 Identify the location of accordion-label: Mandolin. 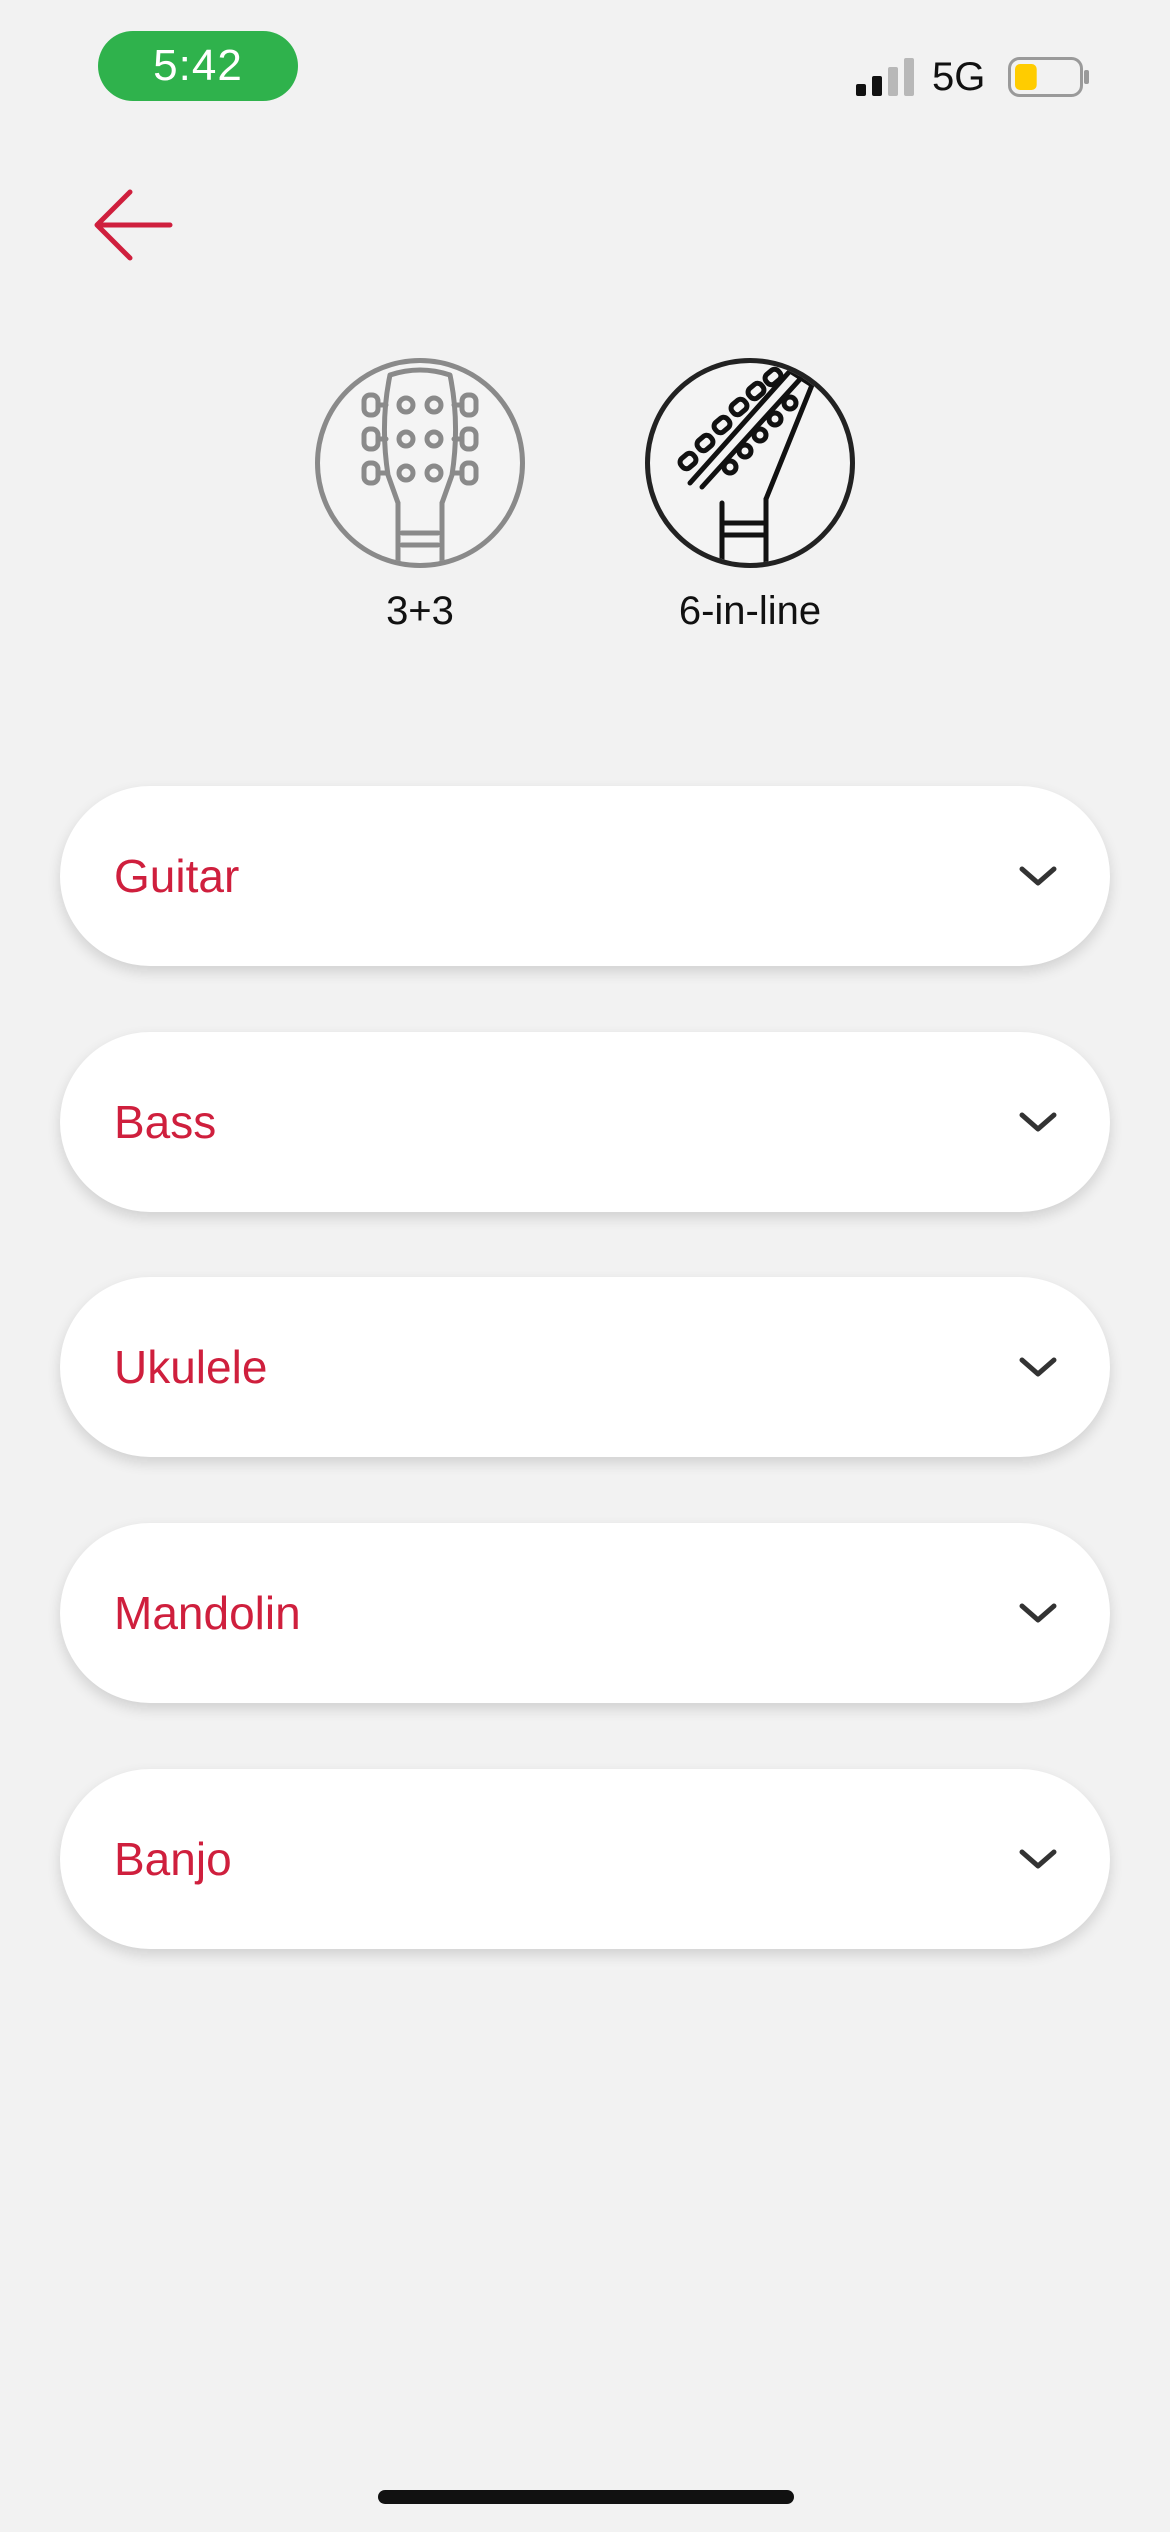
(207, 1613).